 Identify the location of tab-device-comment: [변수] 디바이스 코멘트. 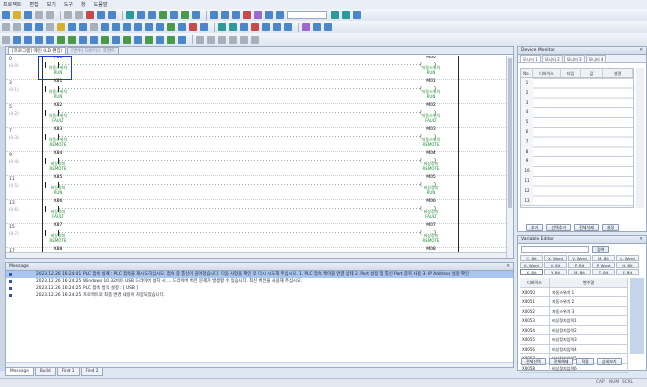
(93, 50).